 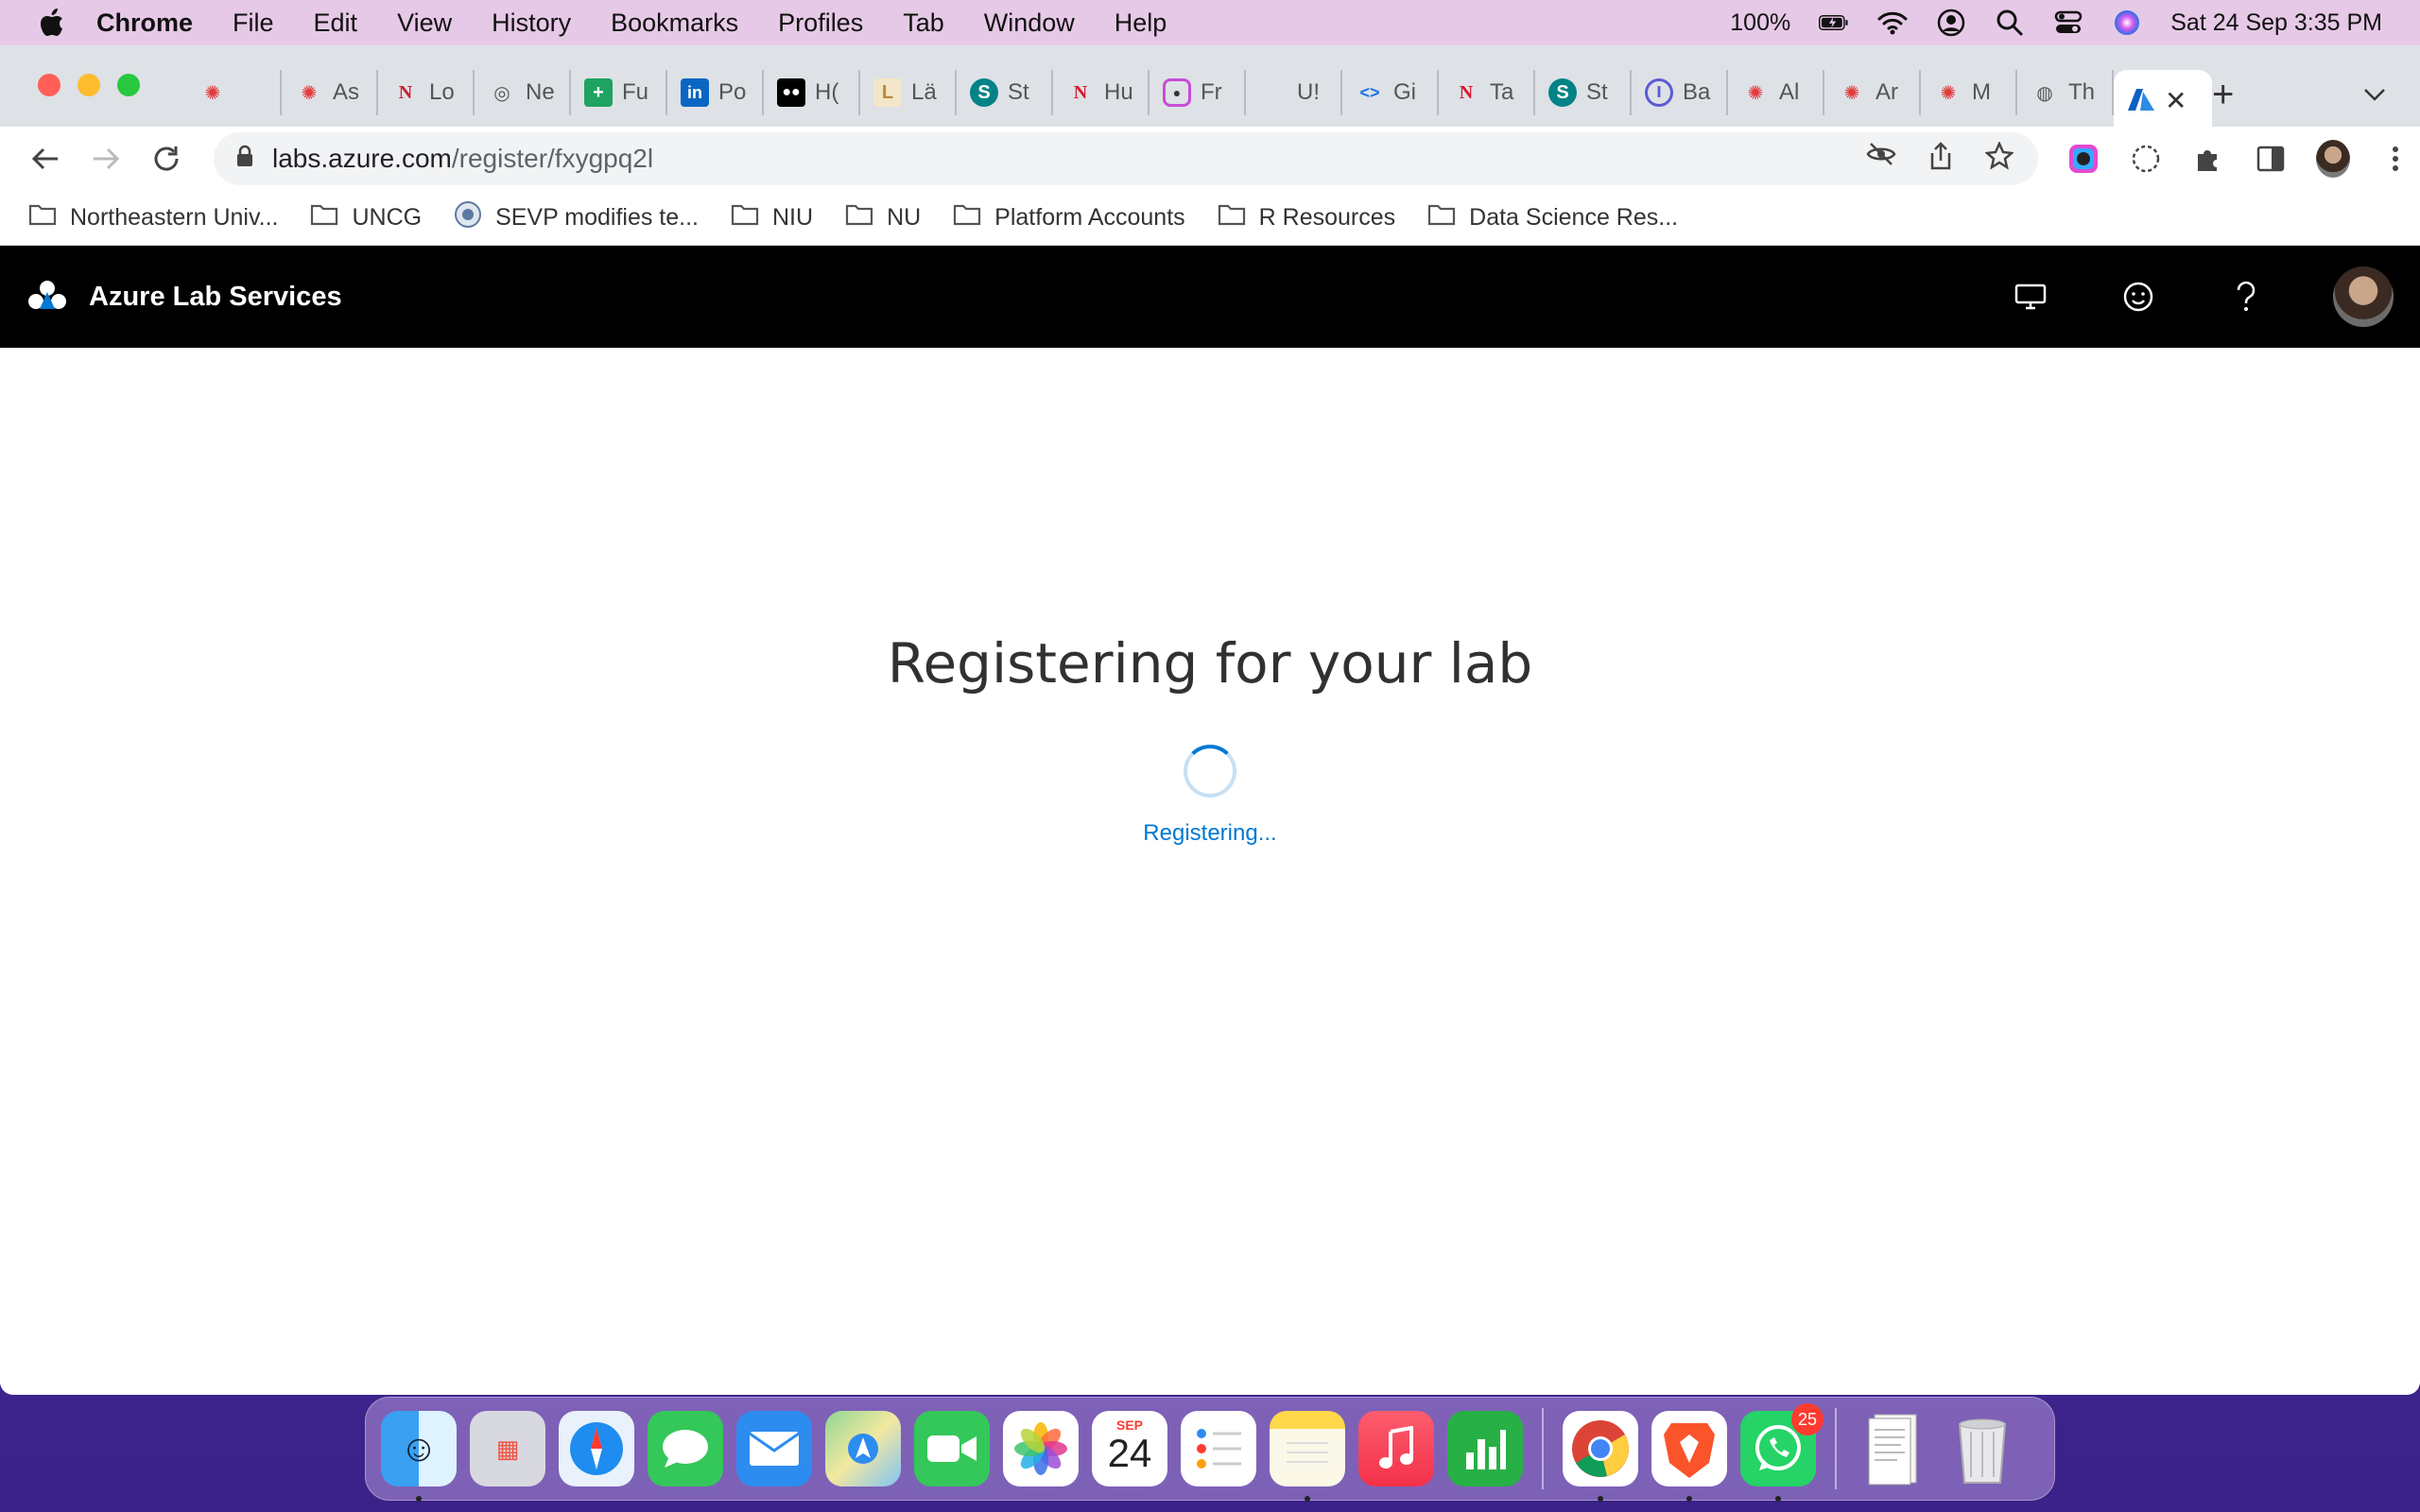 I want to click on bookmark-folder-niu: NIU, so click(x=772, y=217).